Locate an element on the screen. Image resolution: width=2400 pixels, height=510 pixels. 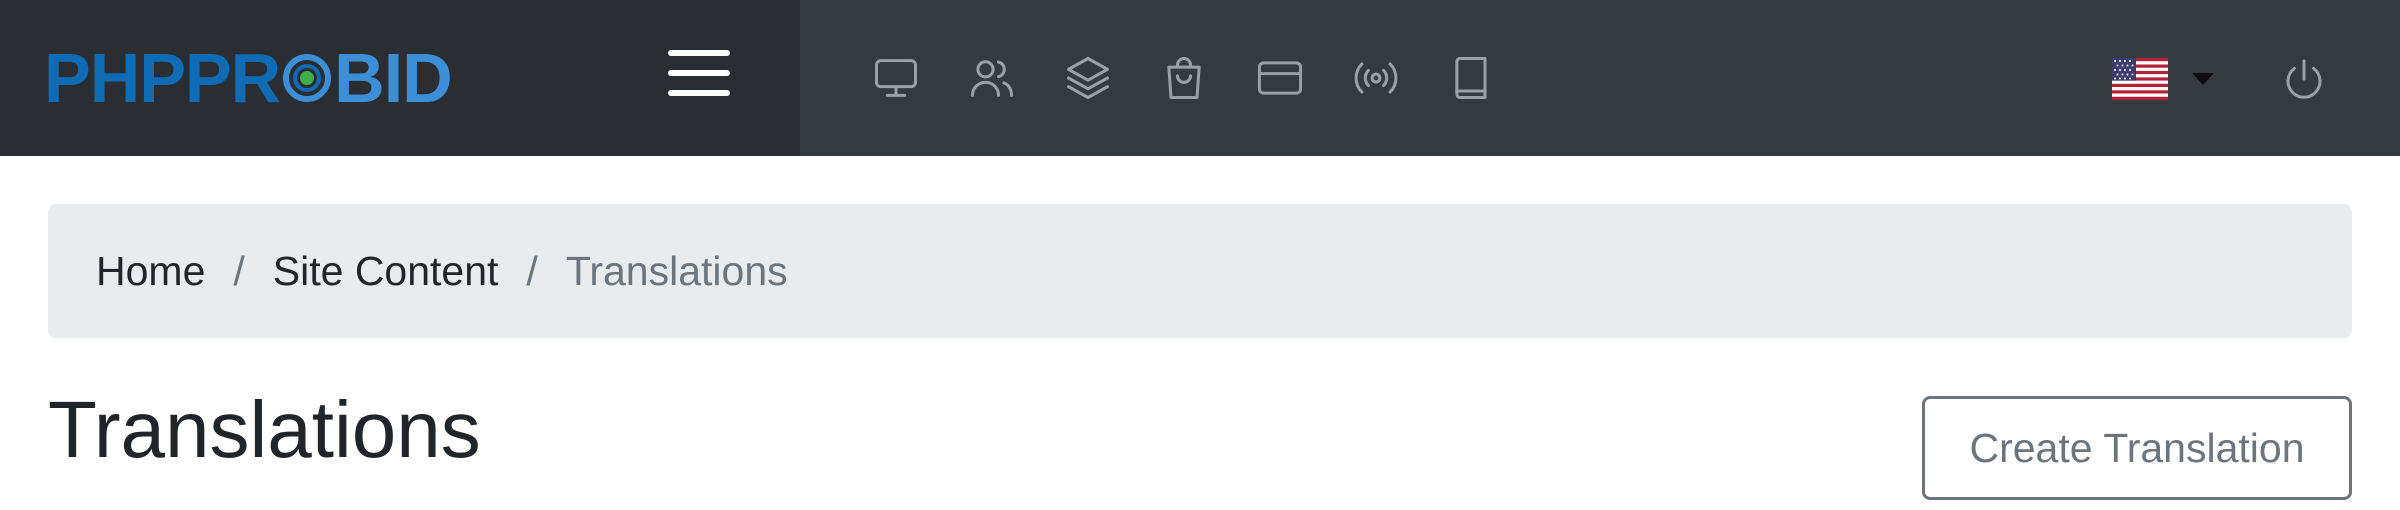
hamburger-icon is located at coordinates (699, 75).